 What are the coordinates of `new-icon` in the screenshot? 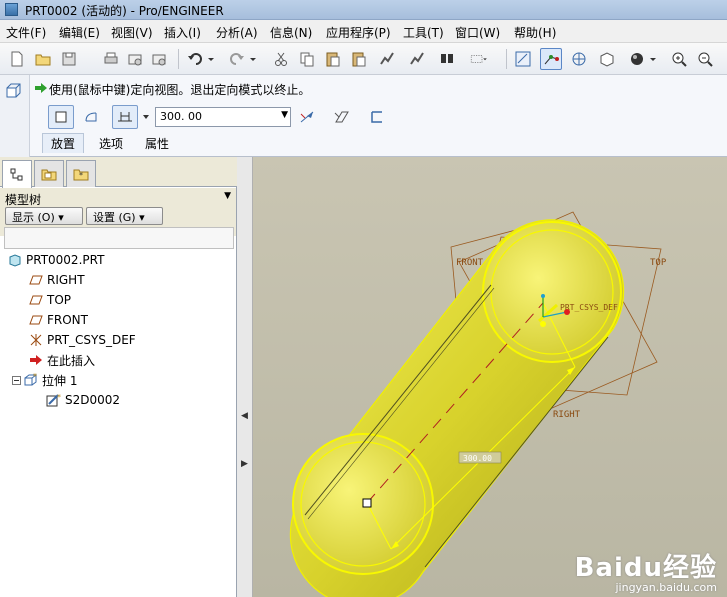 It's located at (17, 59).